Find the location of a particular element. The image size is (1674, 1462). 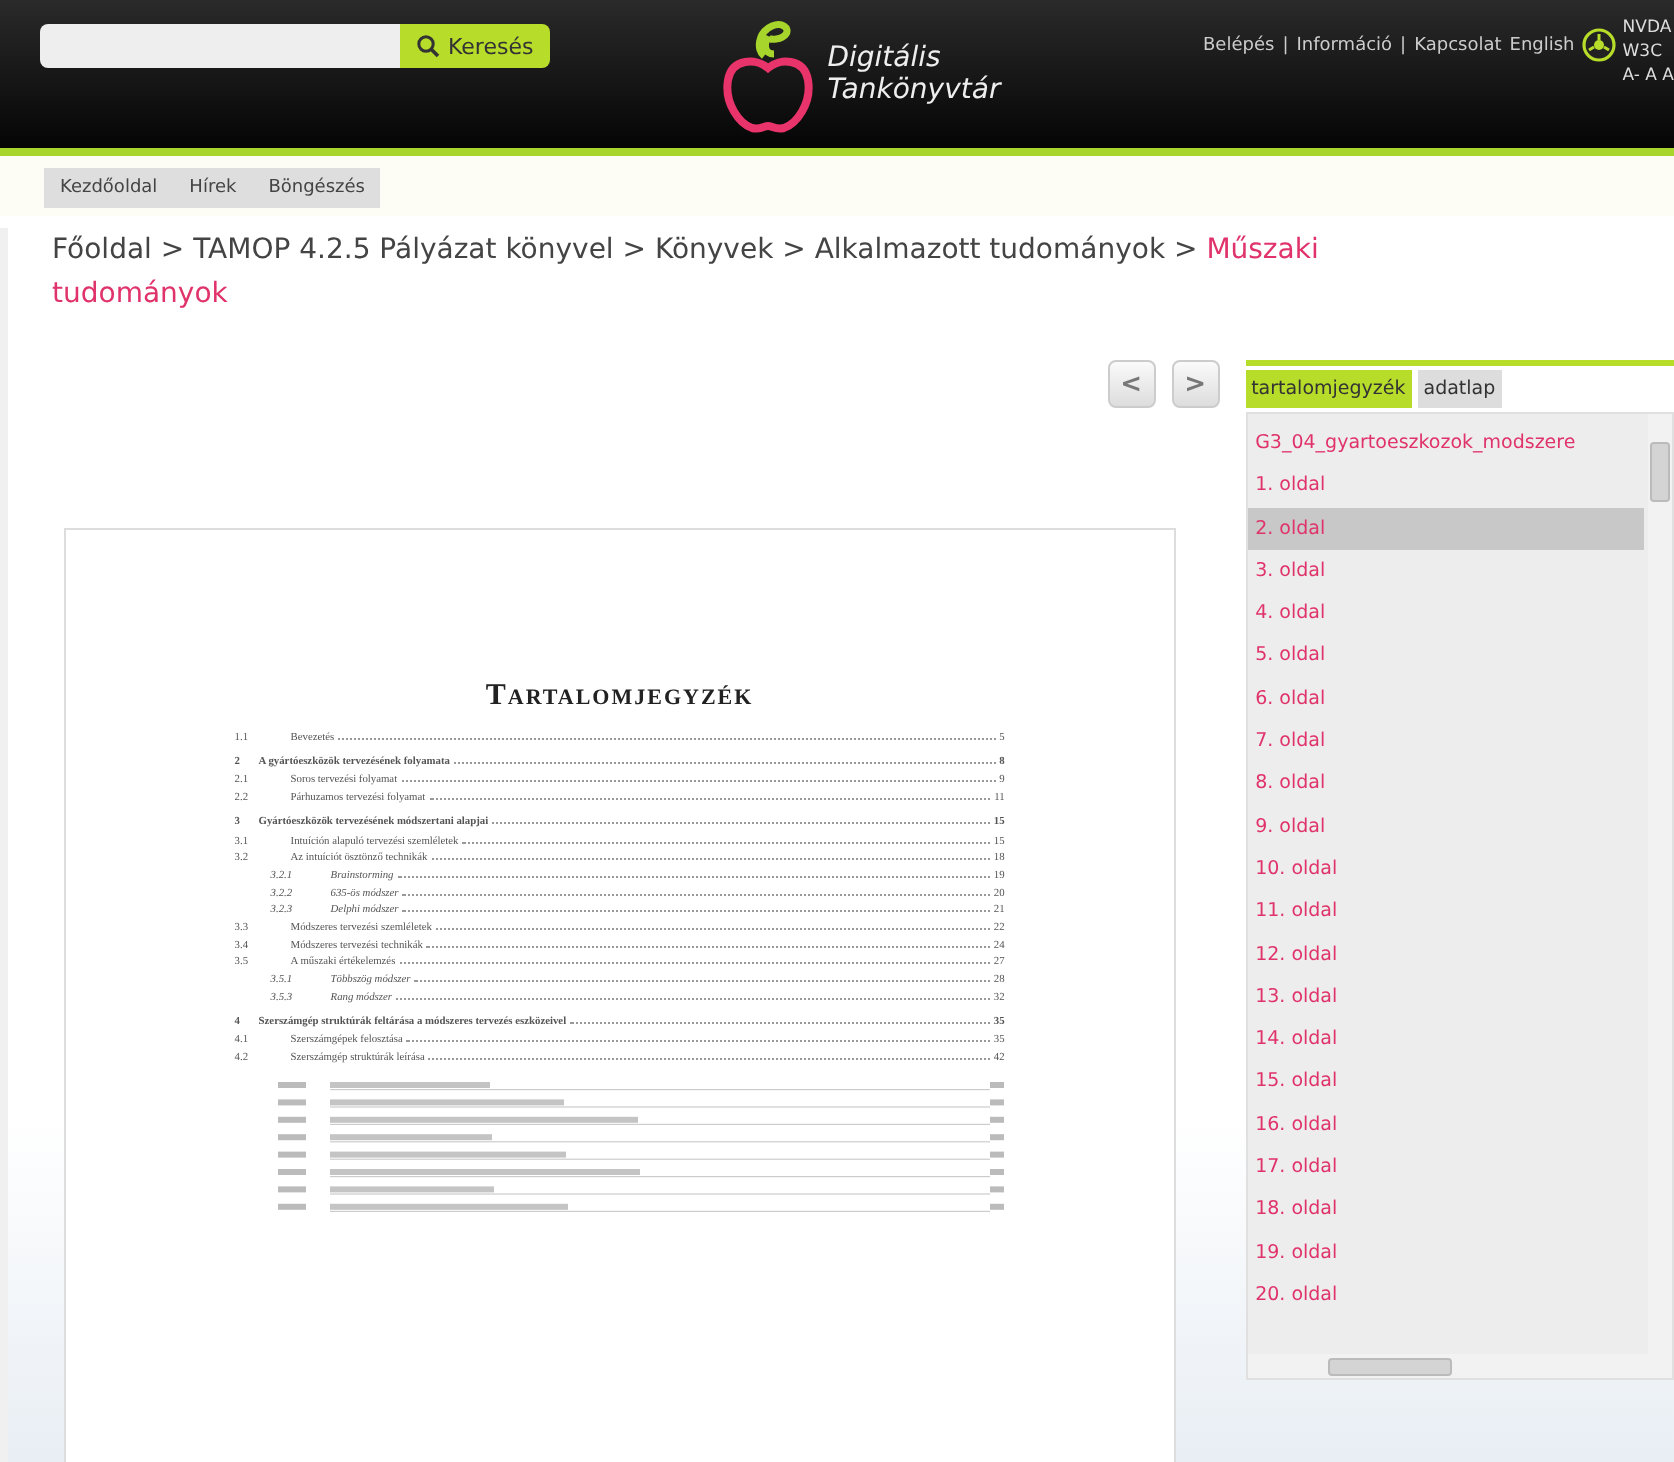

page-list-item: 12. oldal is located at coordinates (1445, 954).